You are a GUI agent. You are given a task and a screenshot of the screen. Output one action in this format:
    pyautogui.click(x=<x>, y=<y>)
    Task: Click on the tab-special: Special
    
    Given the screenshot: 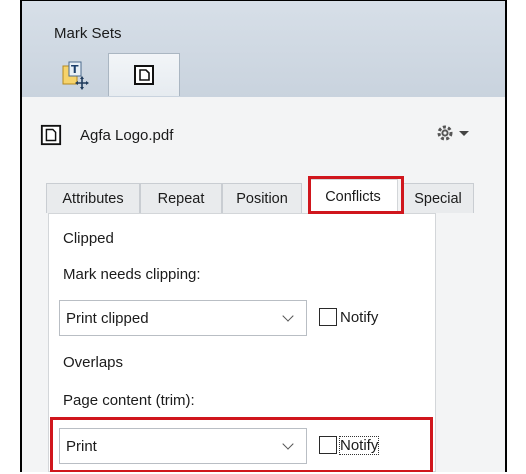 What is the action you would take?
    pyautogui.click(x=438, y=198)
    